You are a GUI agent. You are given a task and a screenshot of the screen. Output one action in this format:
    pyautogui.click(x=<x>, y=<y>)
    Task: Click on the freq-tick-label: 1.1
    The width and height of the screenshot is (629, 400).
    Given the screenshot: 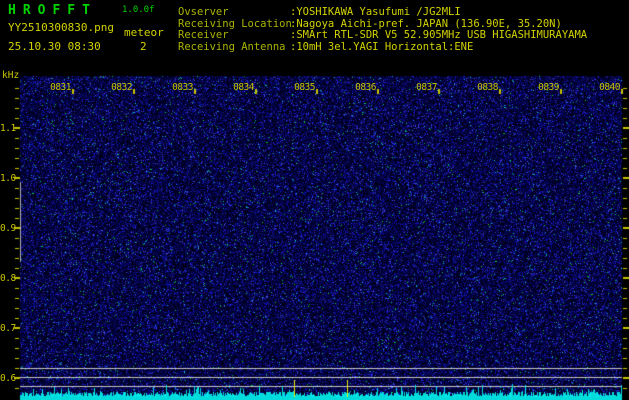 What is the action you would take?
    pyautogui.click(x=8, y=128)
    